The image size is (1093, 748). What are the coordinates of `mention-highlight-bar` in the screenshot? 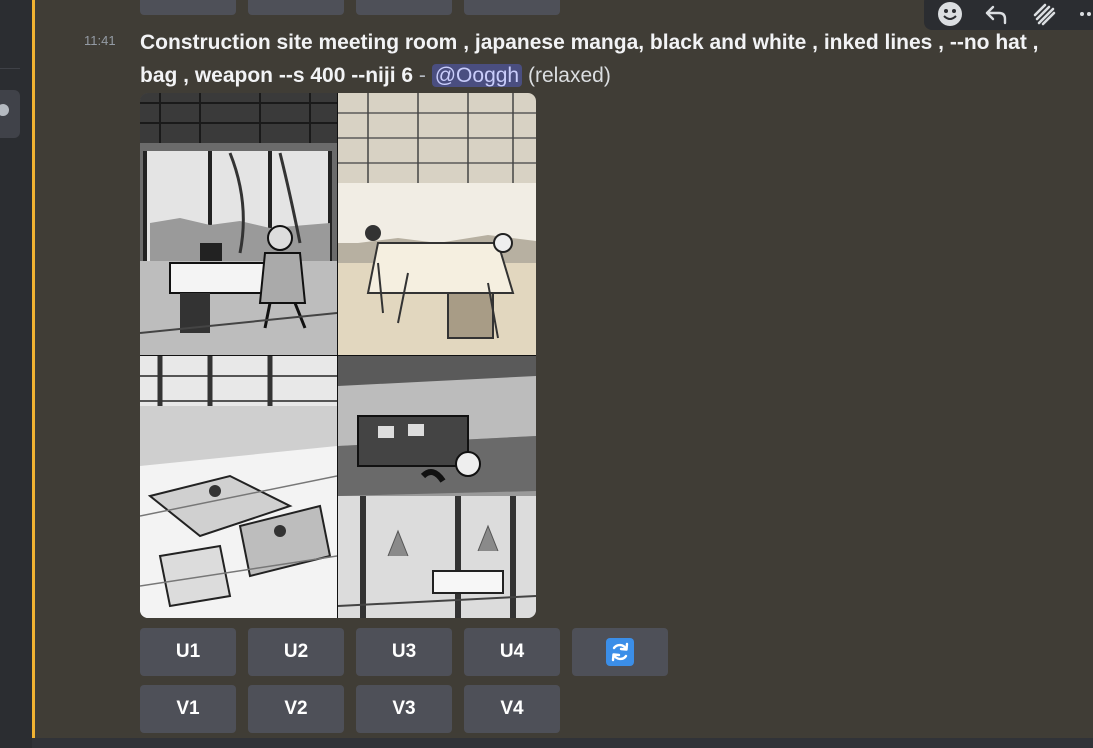 It's located at (33, 374).